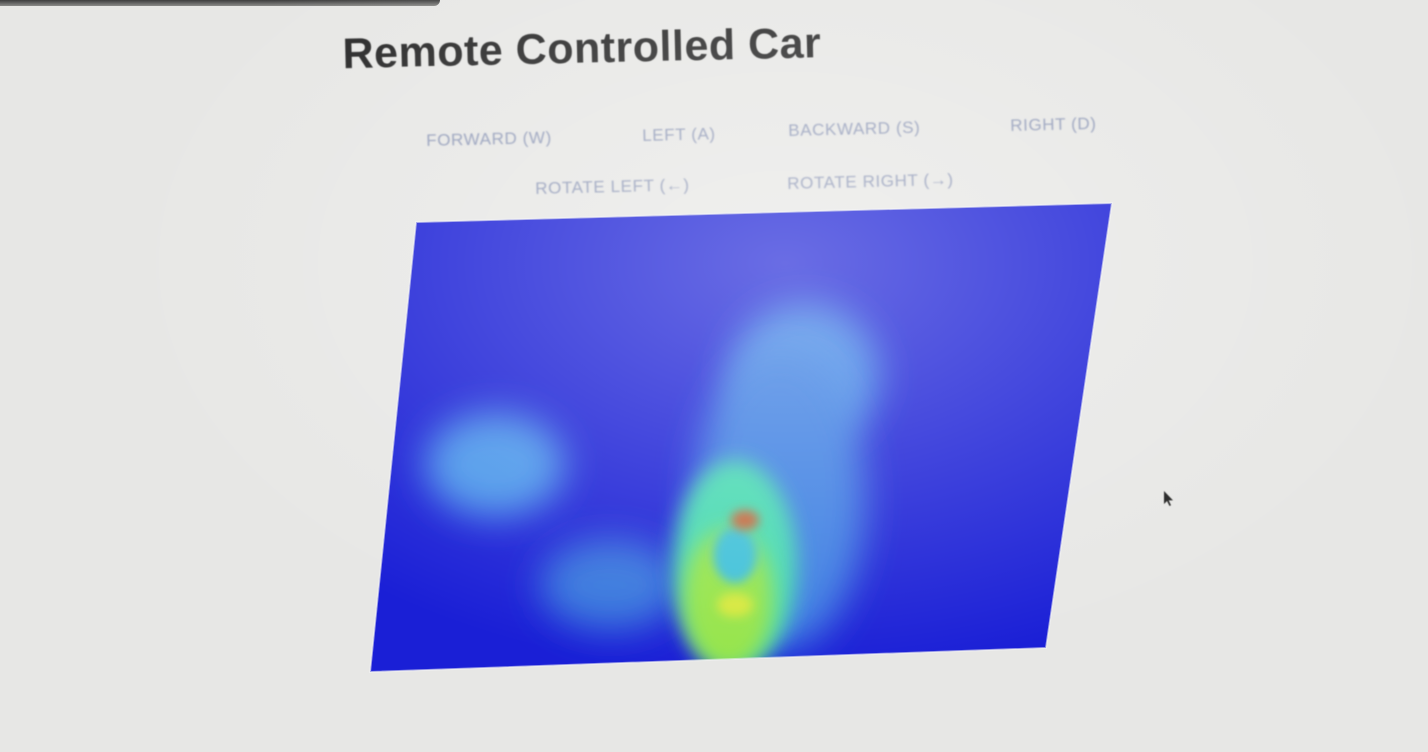 This screenshot has height=752, width=1428. I want to click on thermal-blob-warm, so click(735, 565).